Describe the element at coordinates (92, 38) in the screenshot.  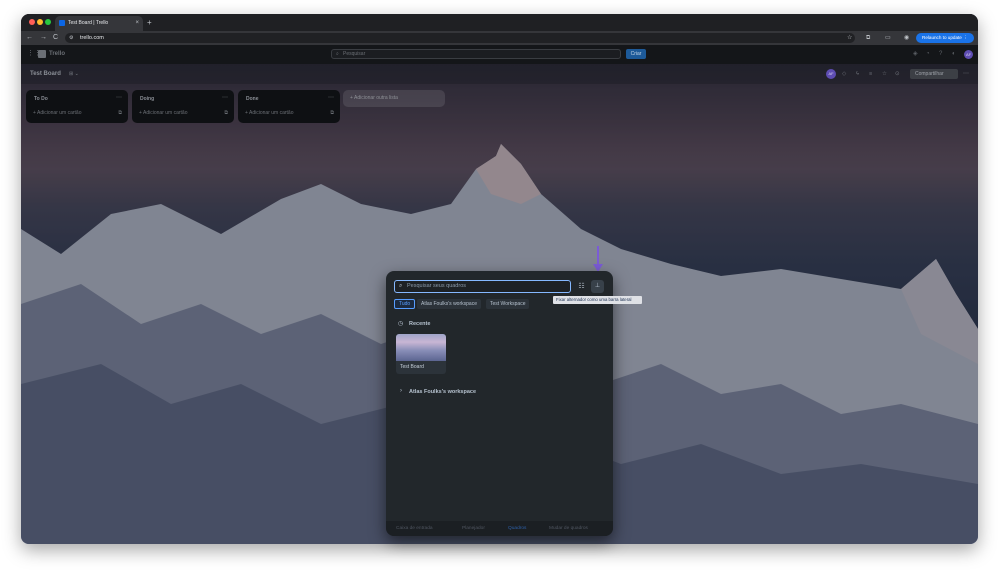
I see `url-text: trello.com` at that location.